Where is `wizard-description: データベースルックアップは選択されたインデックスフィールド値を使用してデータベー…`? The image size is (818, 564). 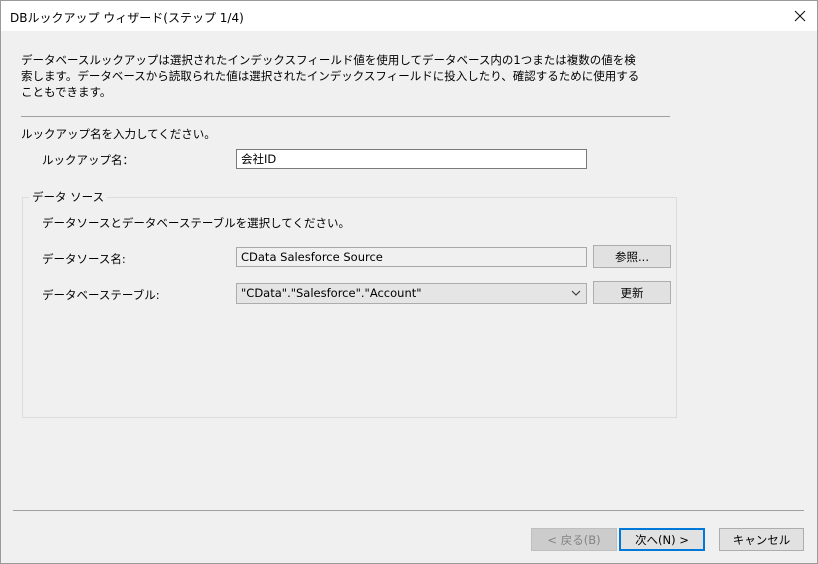
wizard-description: データベースルックアップは選択されたインデックスフィールド値を使用してデータベー… is located at coordinates (330, 76).